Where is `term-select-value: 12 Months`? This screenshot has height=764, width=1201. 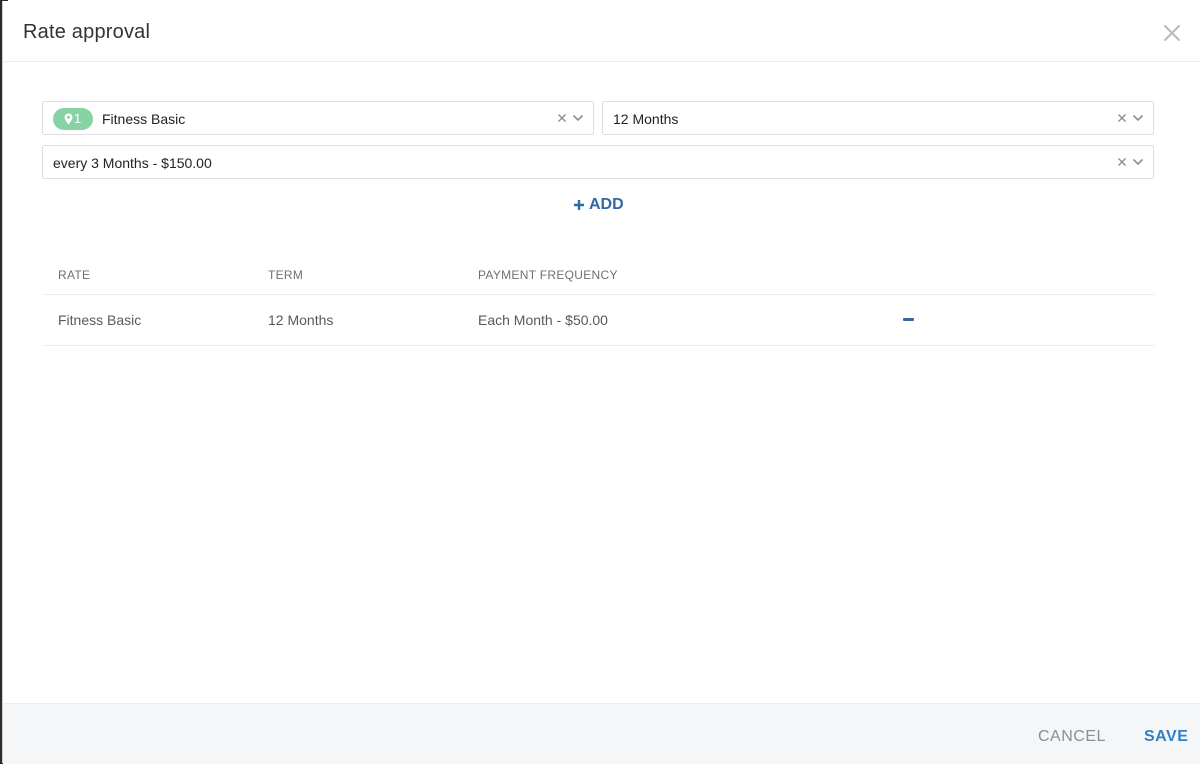
term-select-value: 12 Months is located at coordinates (646, 119).